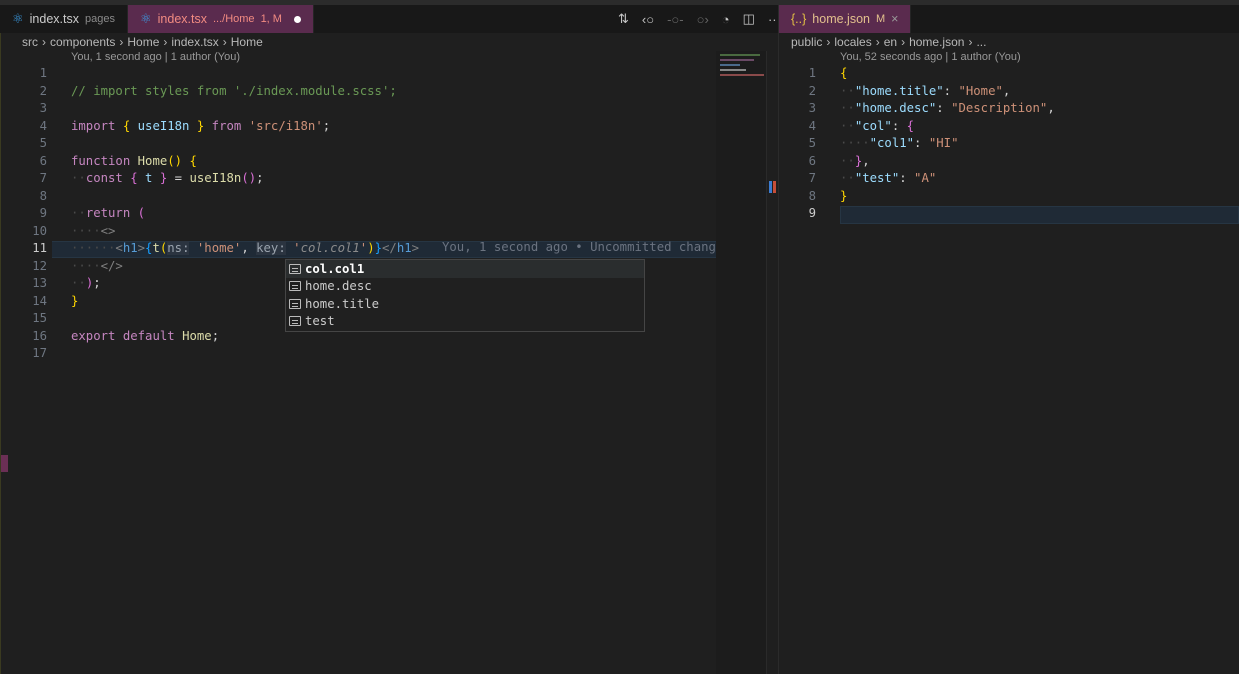 This screenshot has width=1239, height=674. I want to click on left-border, so click(0, 353).